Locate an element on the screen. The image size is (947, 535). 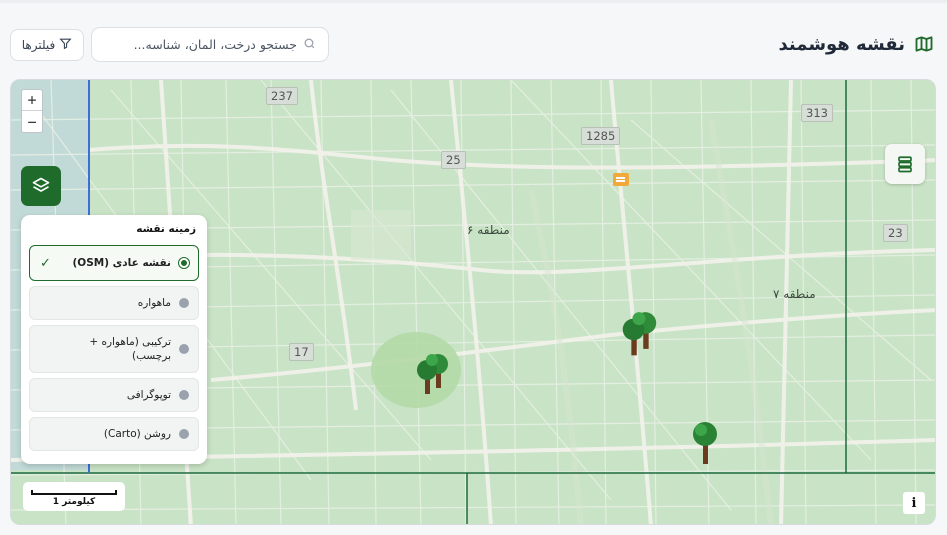
marker-icon is located at coordinates (621, 179).